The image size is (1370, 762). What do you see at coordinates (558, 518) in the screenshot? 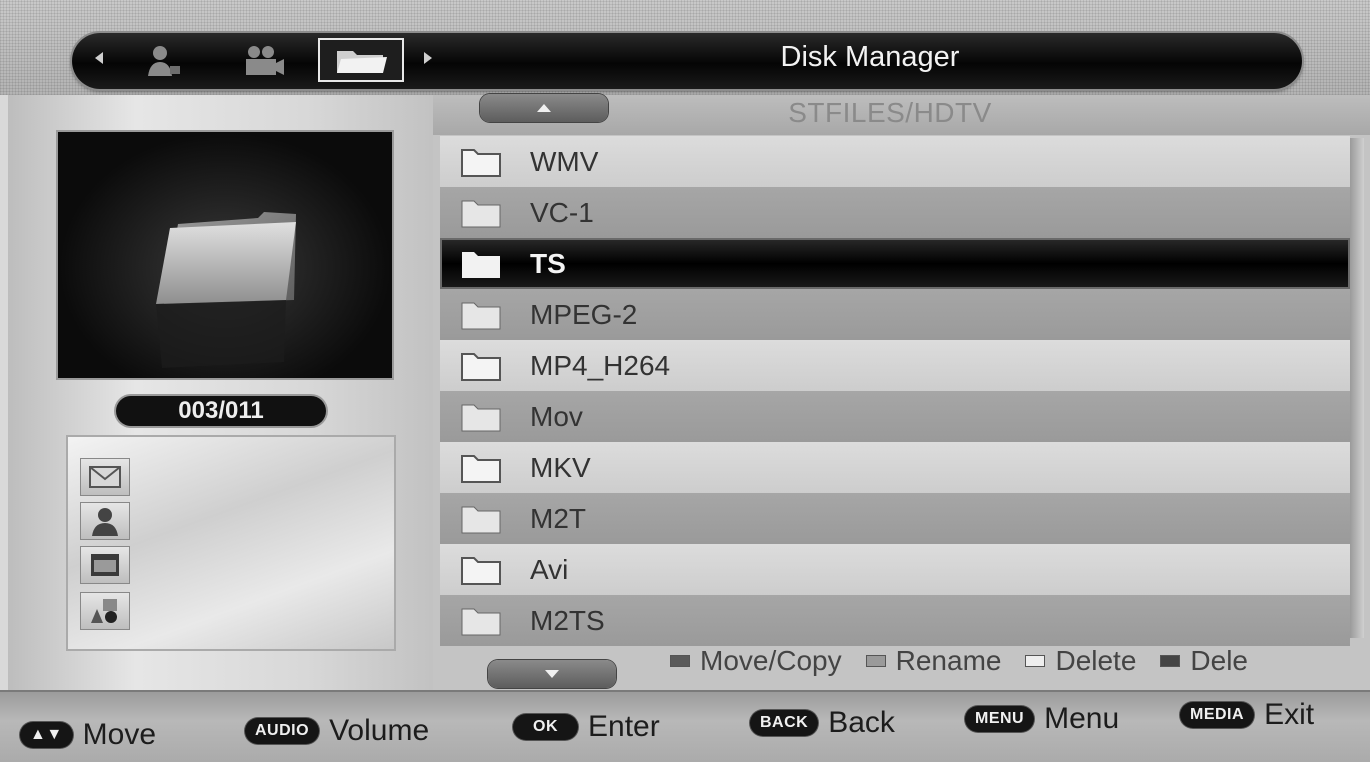
I see `file-name: M2T` at bounding box center [558, 518].